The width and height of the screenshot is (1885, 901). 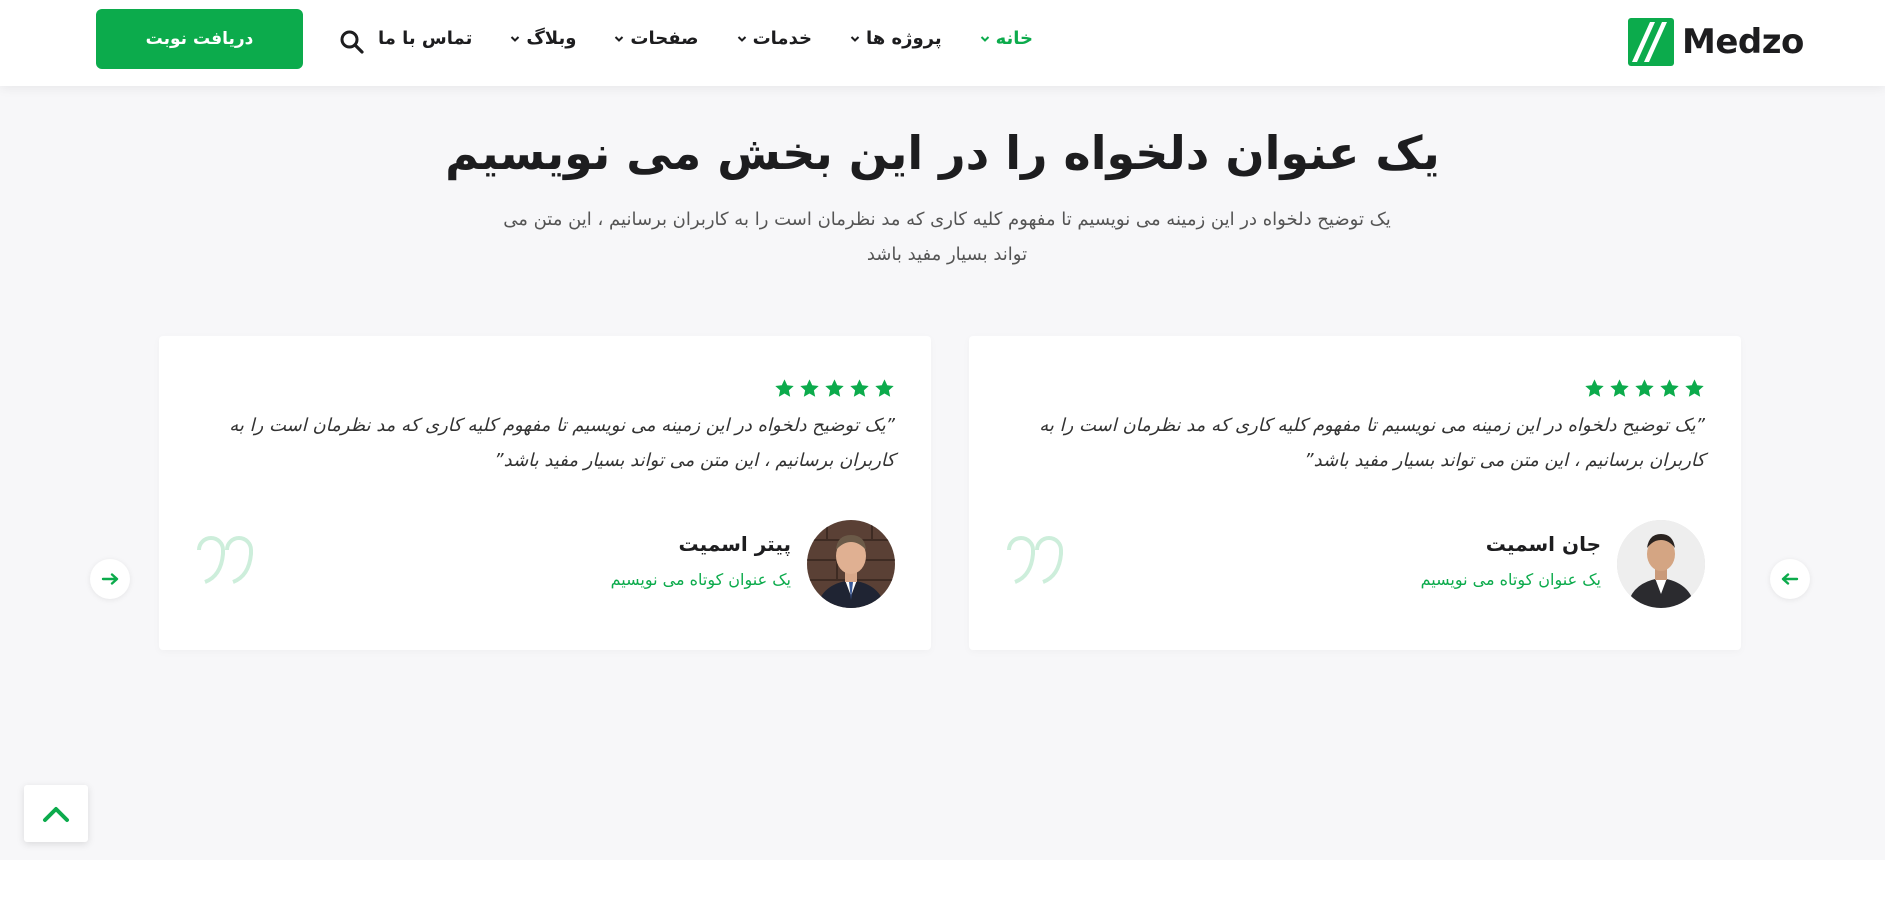 I want to click on nav-item-home: خانه, so click(x=1006, y=38).